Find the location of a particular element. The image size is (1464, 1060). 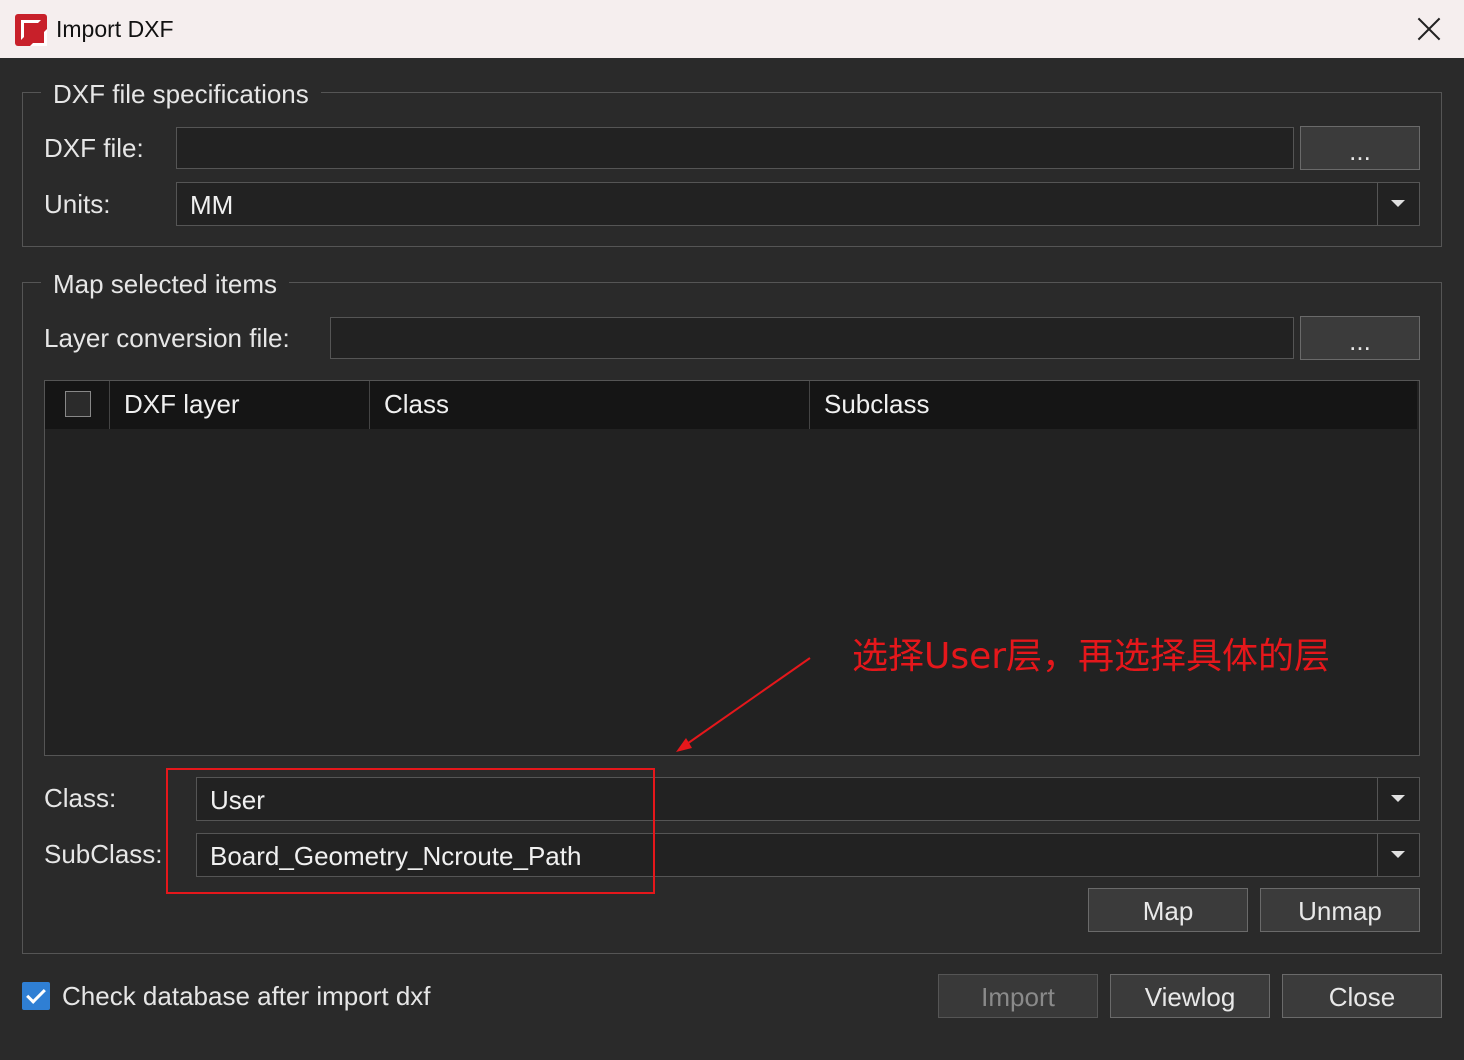

annotation-arrow is located at coordinates (743, 704).